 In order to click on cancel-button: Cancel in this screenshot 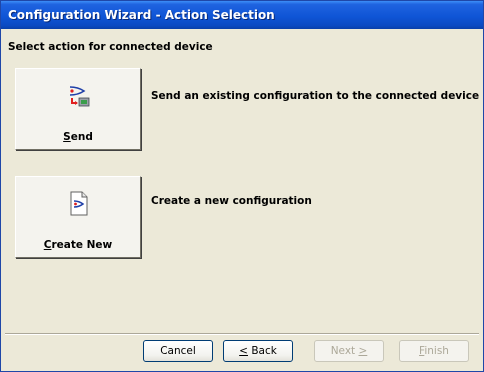, I will do `click(178, 351)`.